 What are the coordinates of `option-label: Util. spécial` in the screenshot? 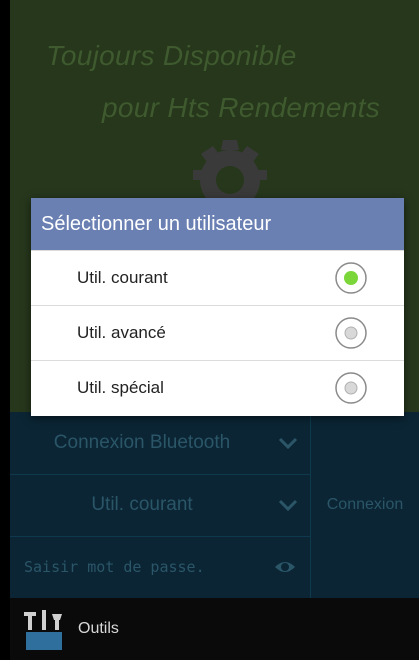 It's located at (120, 387).